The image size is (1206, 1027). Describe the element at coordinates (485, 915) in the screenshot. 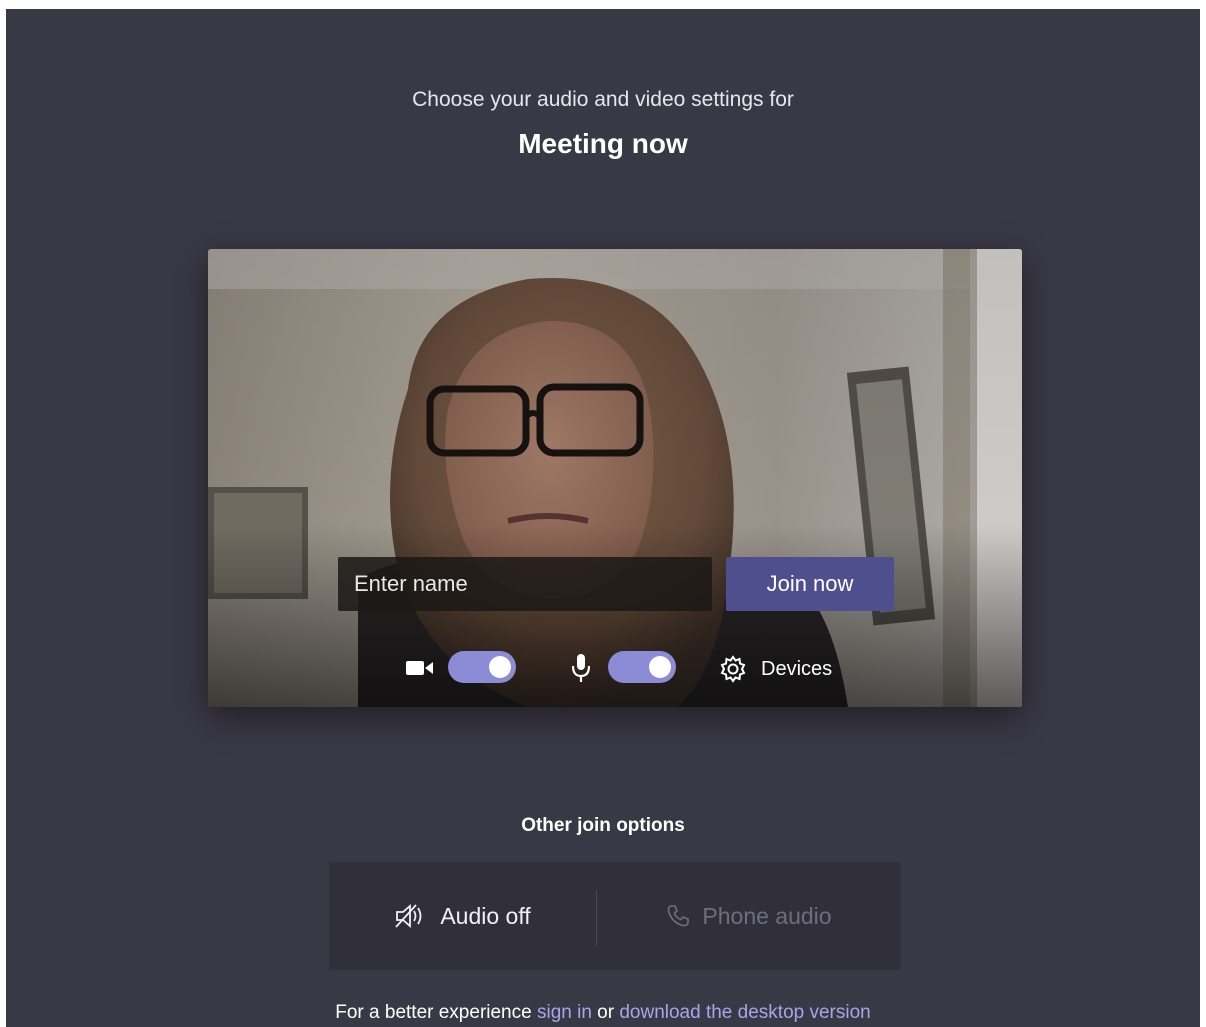

I see `audio-off-label: Audio off` at that location.